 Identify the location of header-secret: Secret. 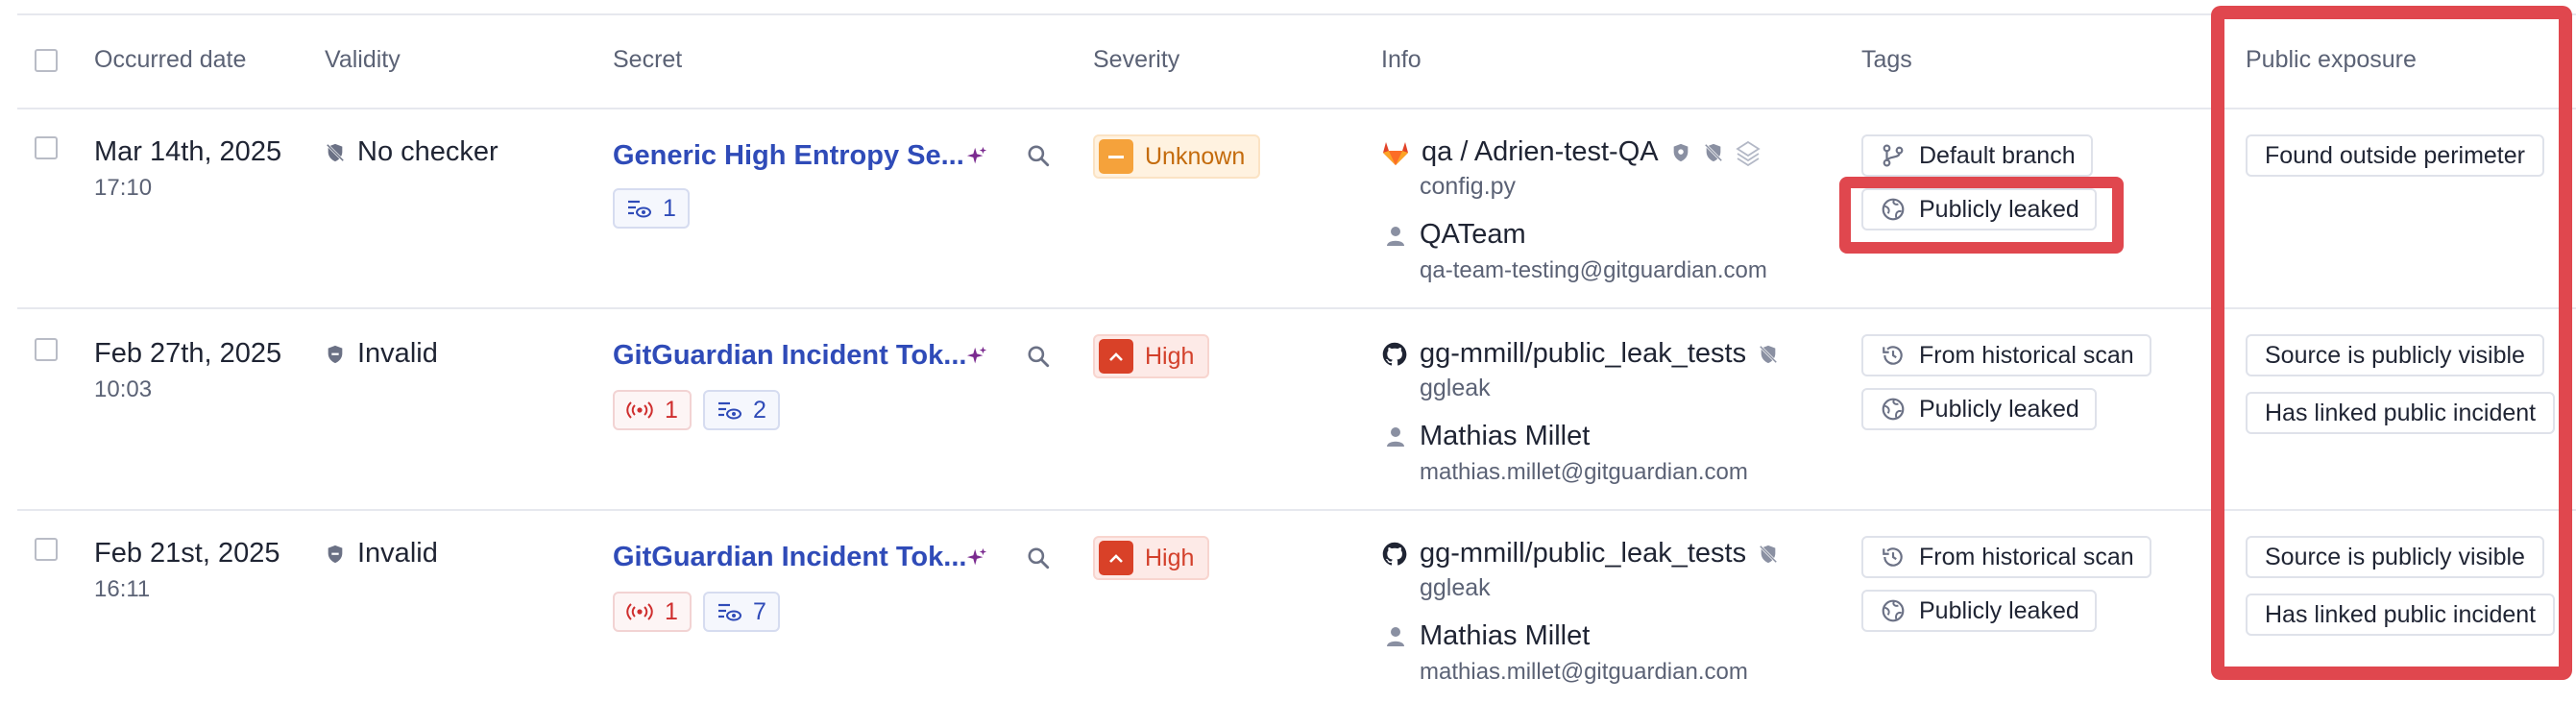
(648, 60).